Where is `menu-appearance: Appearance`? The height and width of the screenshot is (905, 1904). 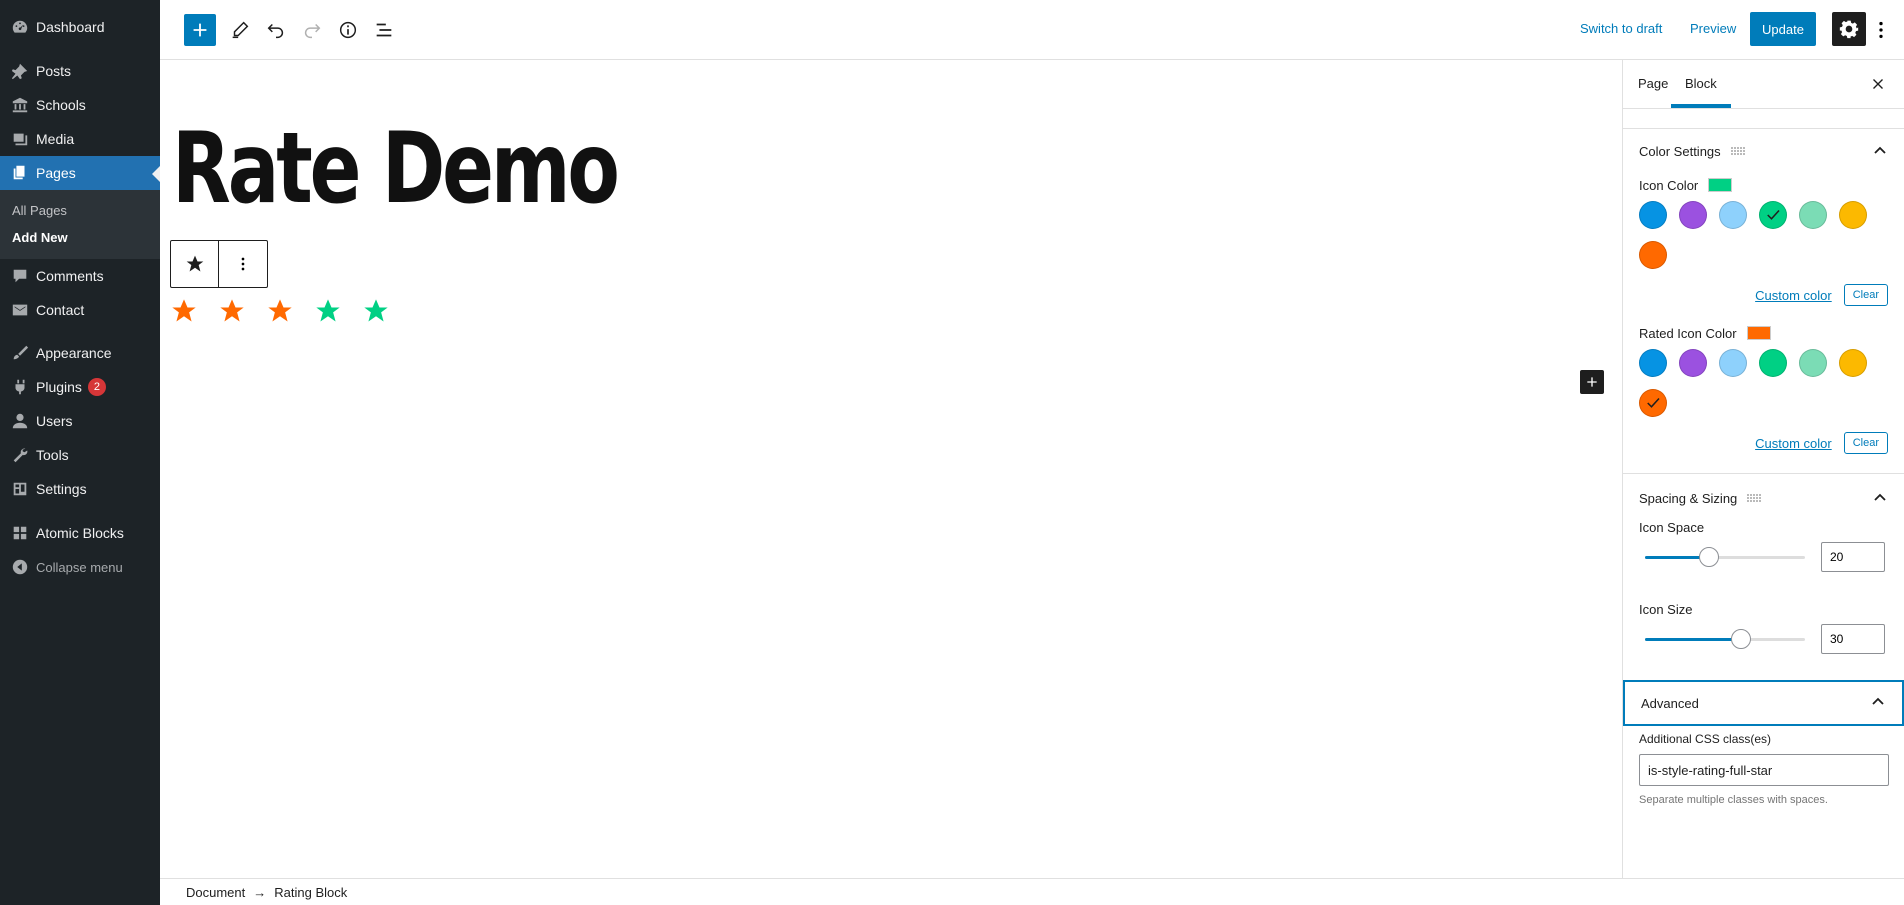 menu-appearance: Appearance is located at coordinates (80, 353).